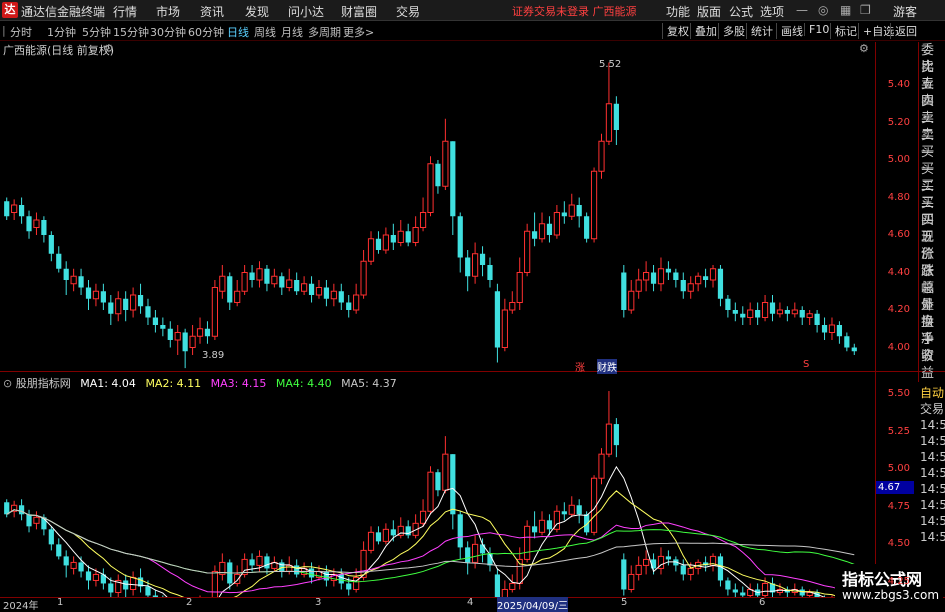 The width and height of the screenshot is (945, 612). Describe the element at coordinates (265, 32) in the screenshot. I see `tab-period-7: 周线` at that location.